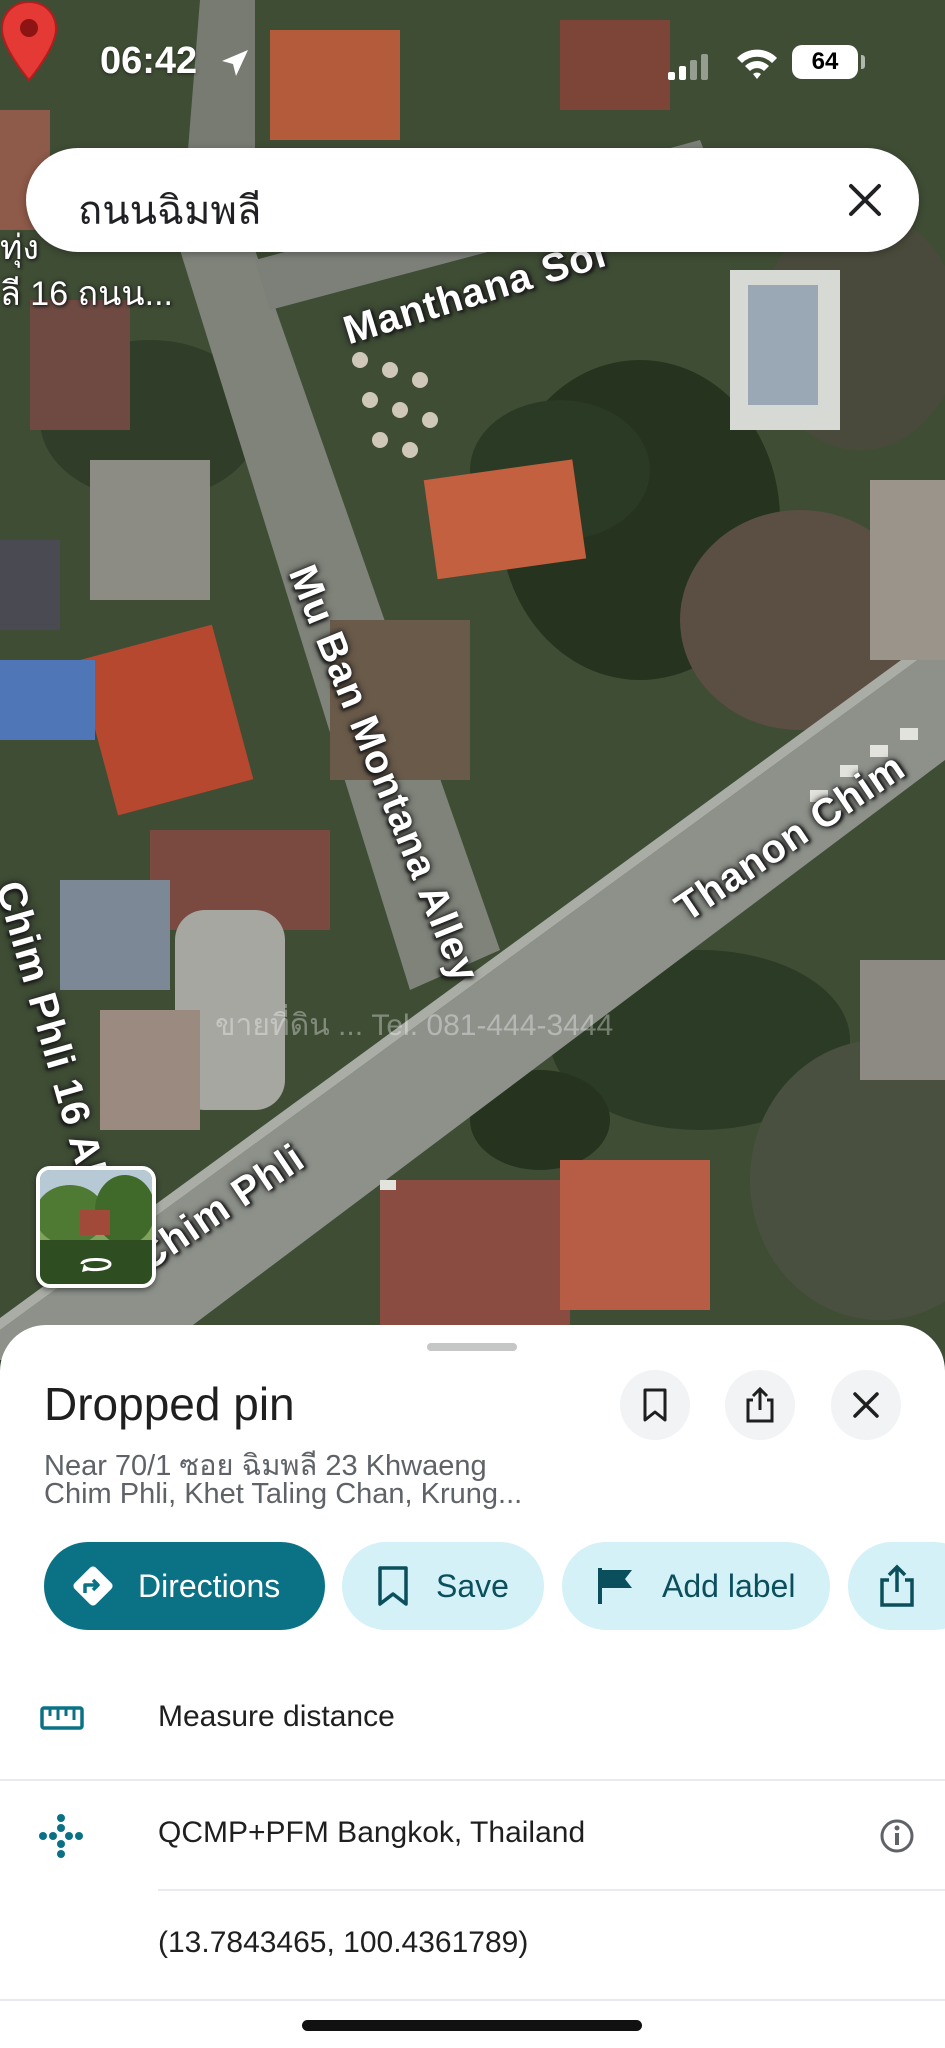  I want to click on close-sheet-button, so click(866, 1405).